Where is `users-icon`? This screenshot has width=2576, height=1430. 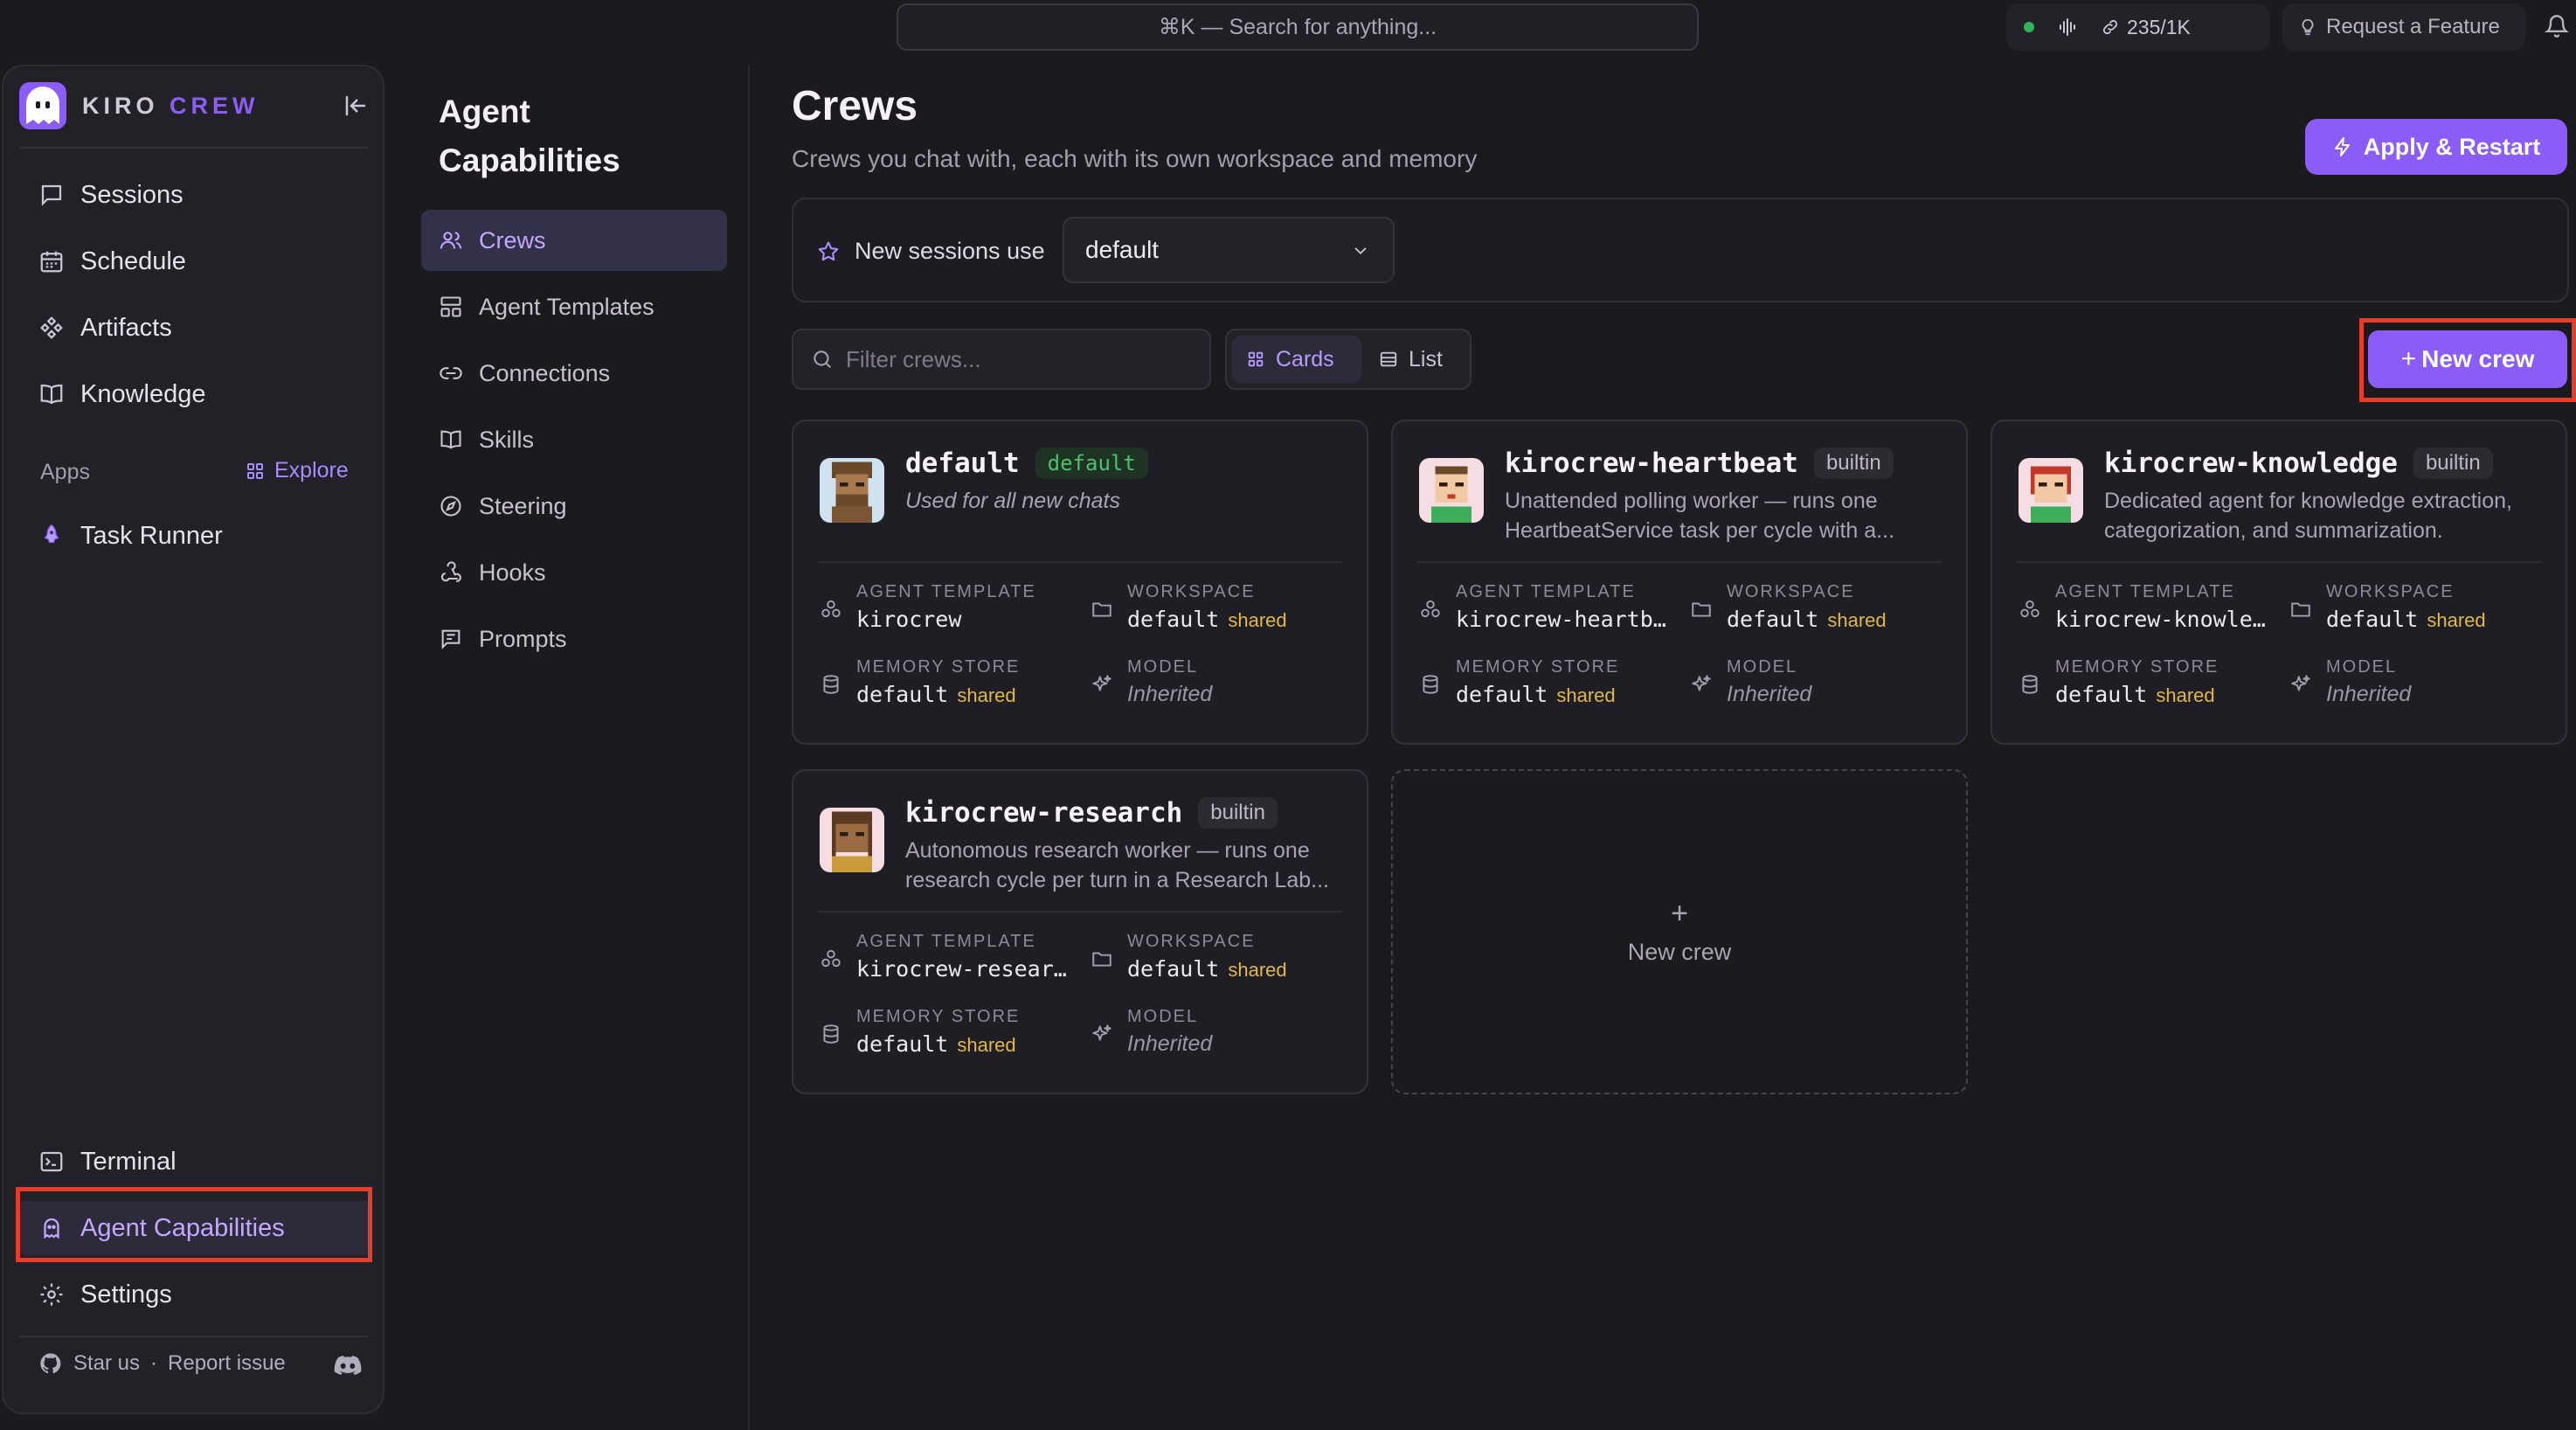 users-icon is located at coordinates (451, 241).